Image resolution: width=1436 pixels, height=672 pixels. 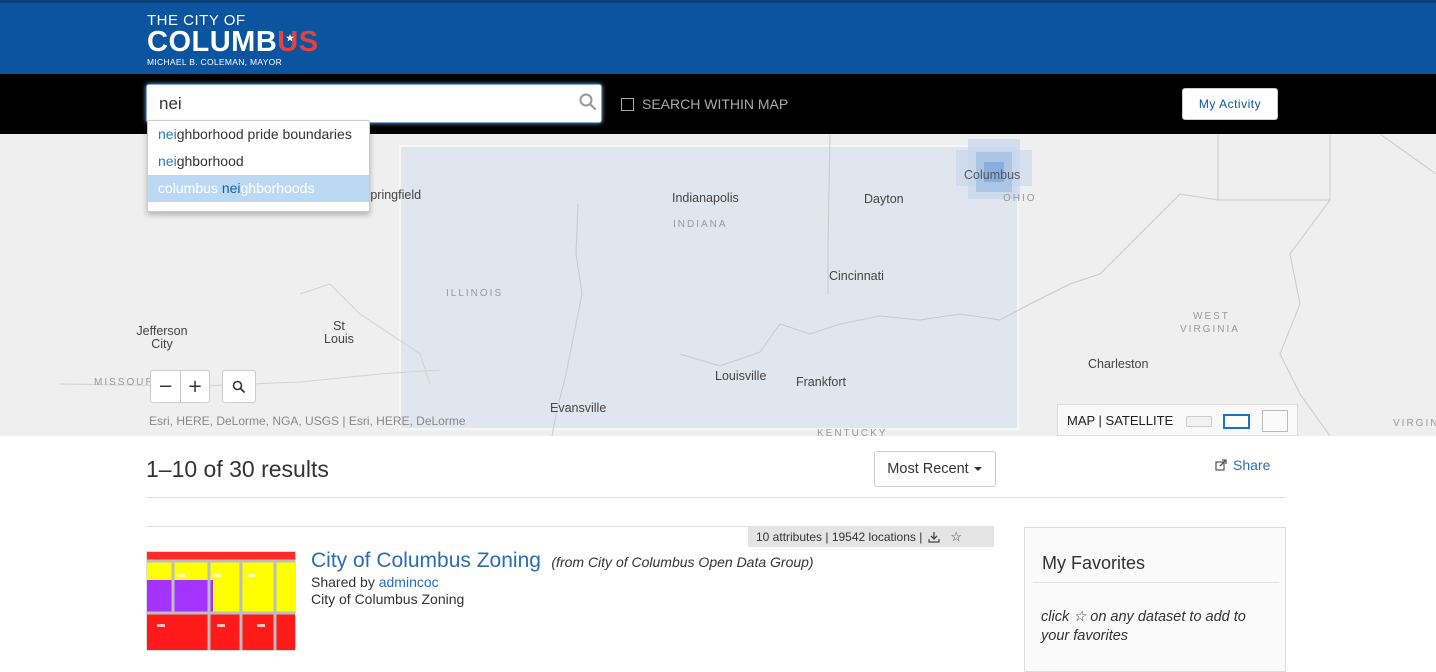 What do you see at coordinates (1230, 104) in the screenshot?
I see `my-activity-button: My Activity` at bounding box center [1230, 104].